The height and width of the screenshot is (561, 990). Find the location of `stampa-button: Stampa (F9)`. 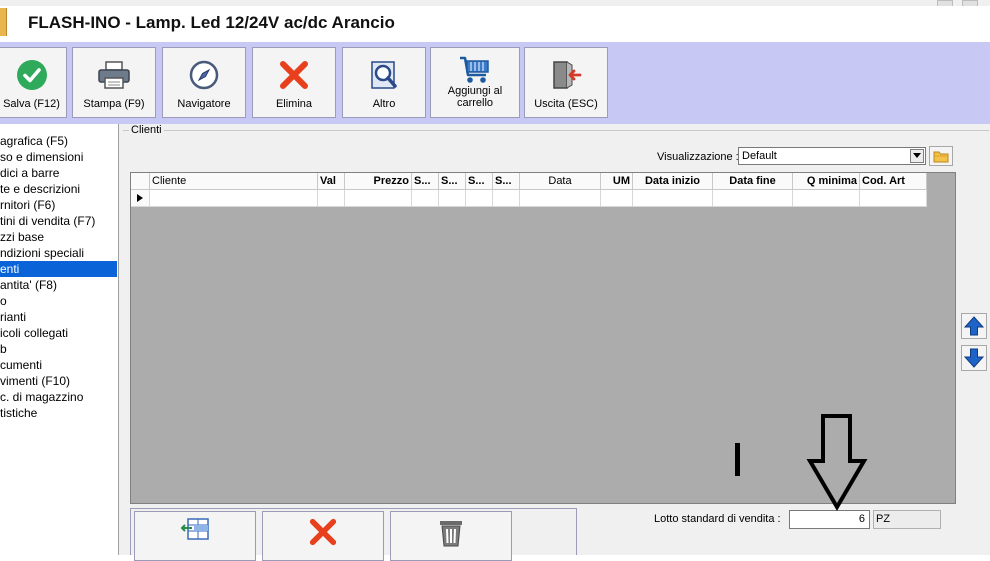

stampa-button: Stampa (F9) is located at coordinates (114, 82).